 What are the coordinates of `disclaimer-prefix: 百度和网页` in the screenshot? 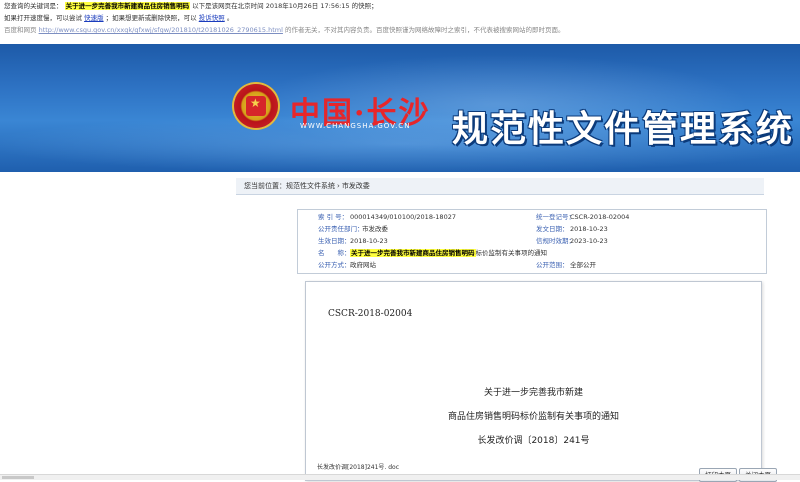 It's located at (20, 30).